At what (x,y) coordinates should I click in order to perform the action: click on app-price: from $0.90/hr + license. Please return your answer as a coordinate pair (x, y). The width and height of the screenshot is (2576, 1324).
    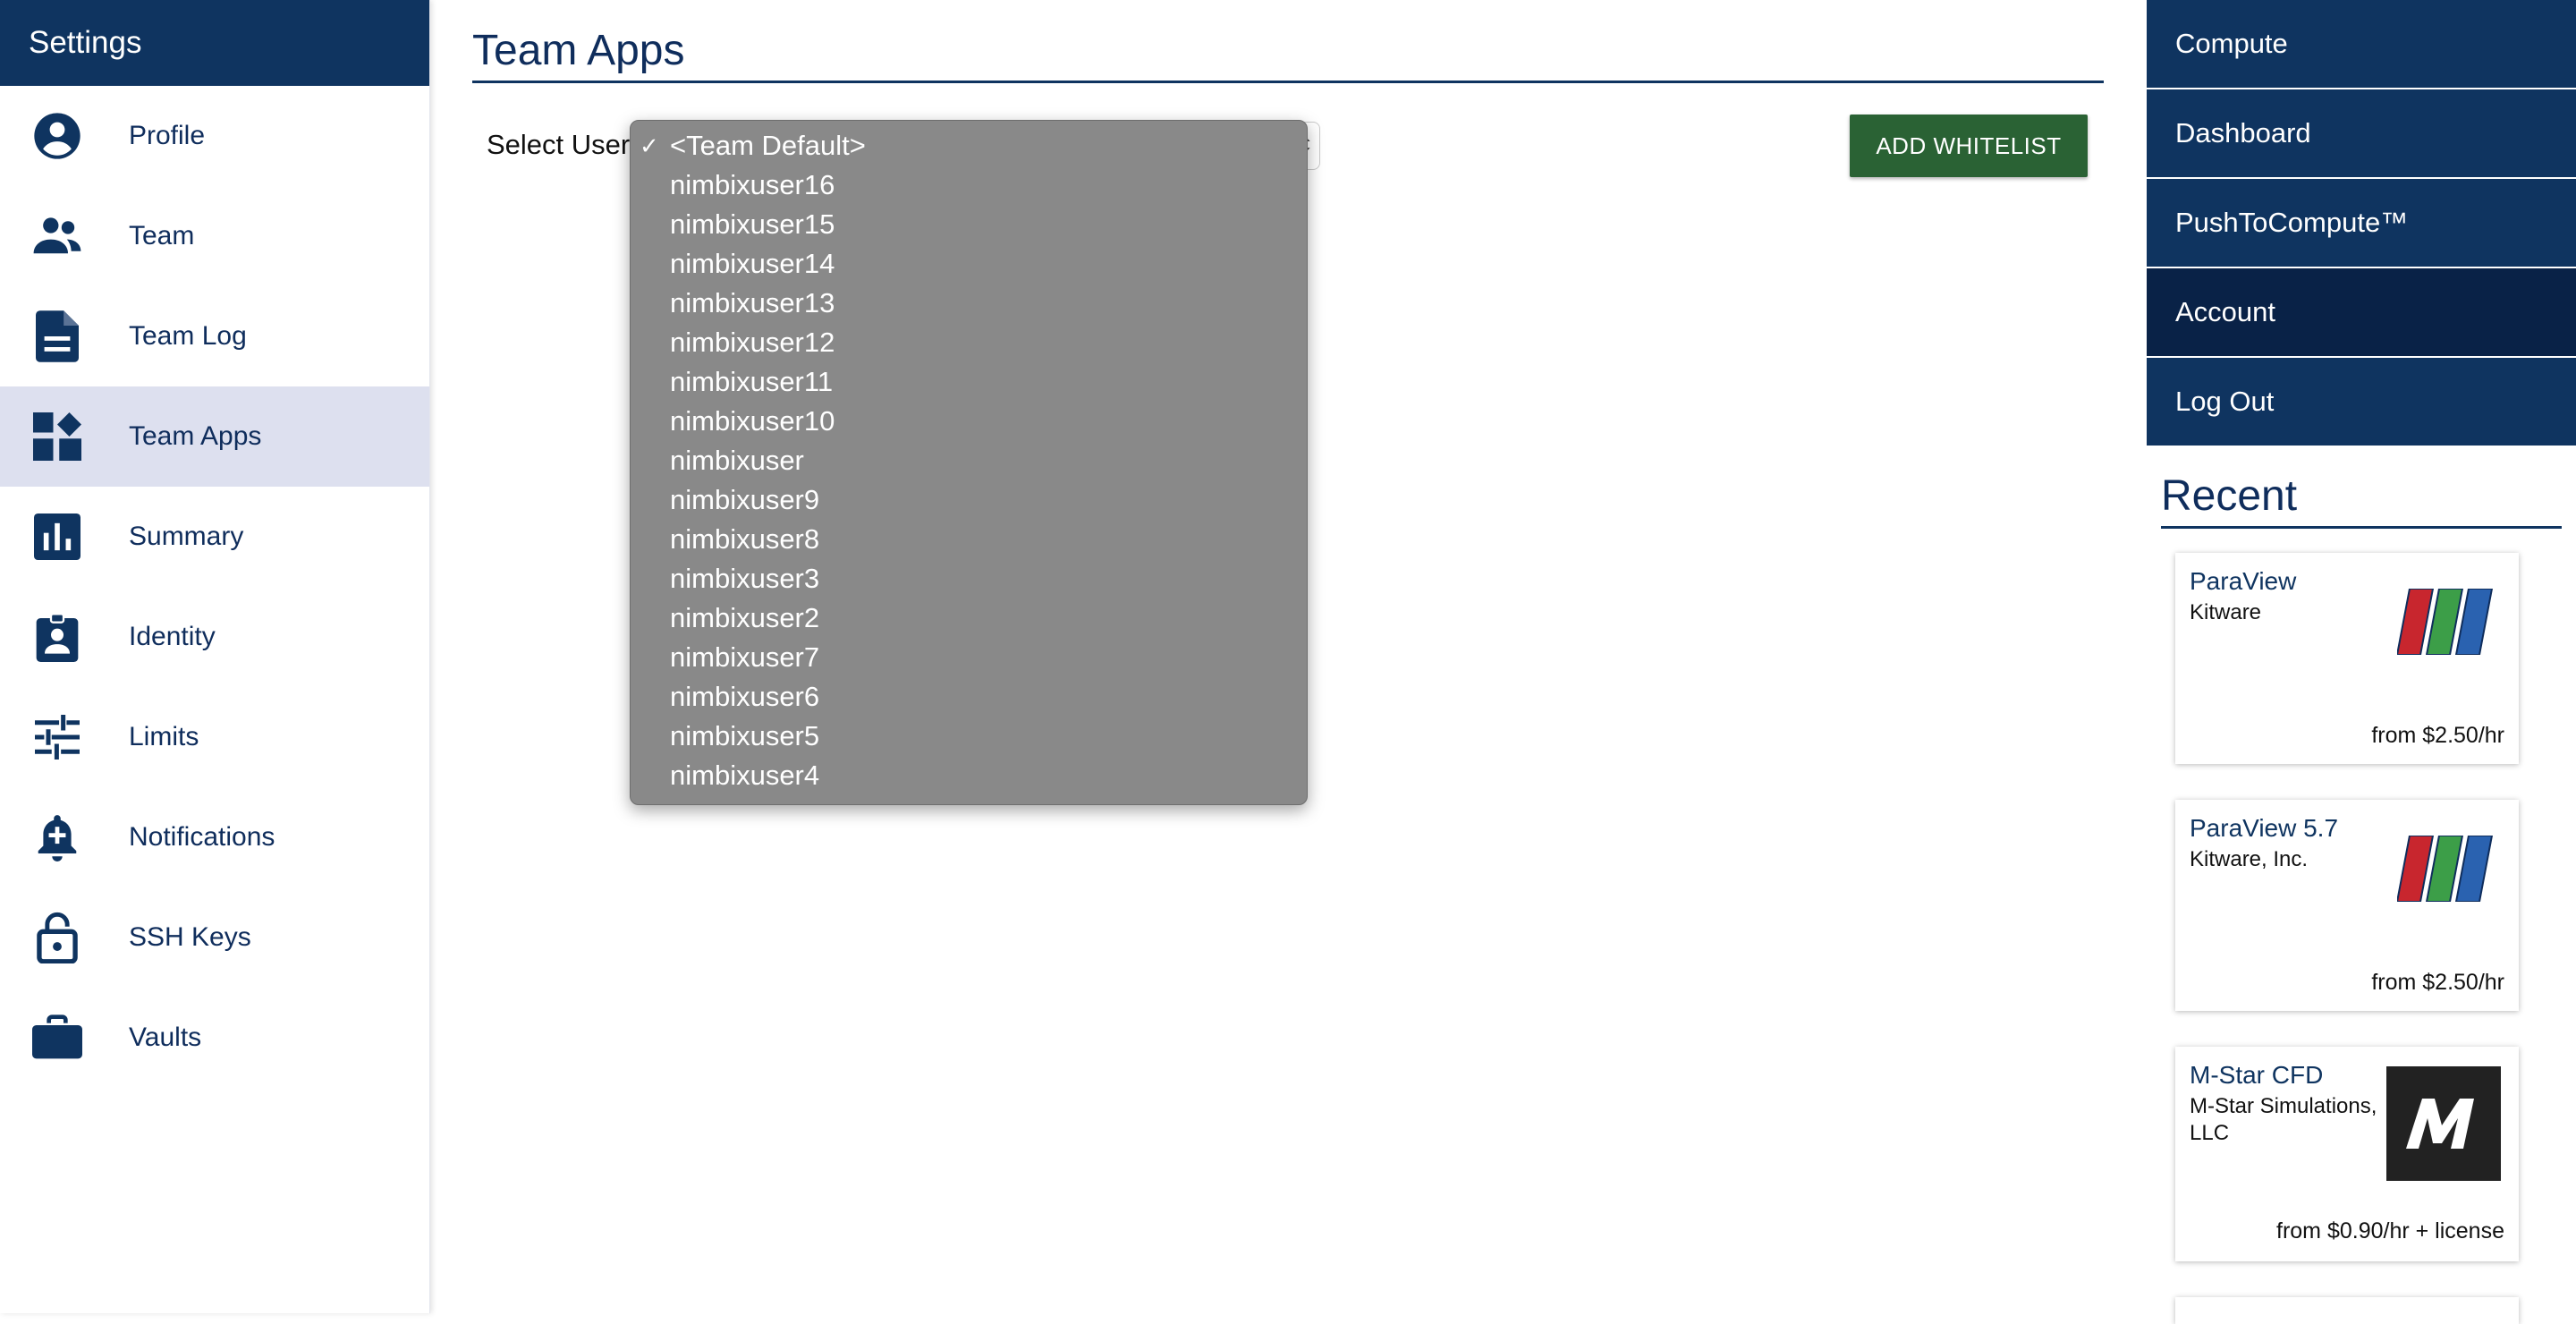
    Looking at the image, I should click on (2390, 1230).